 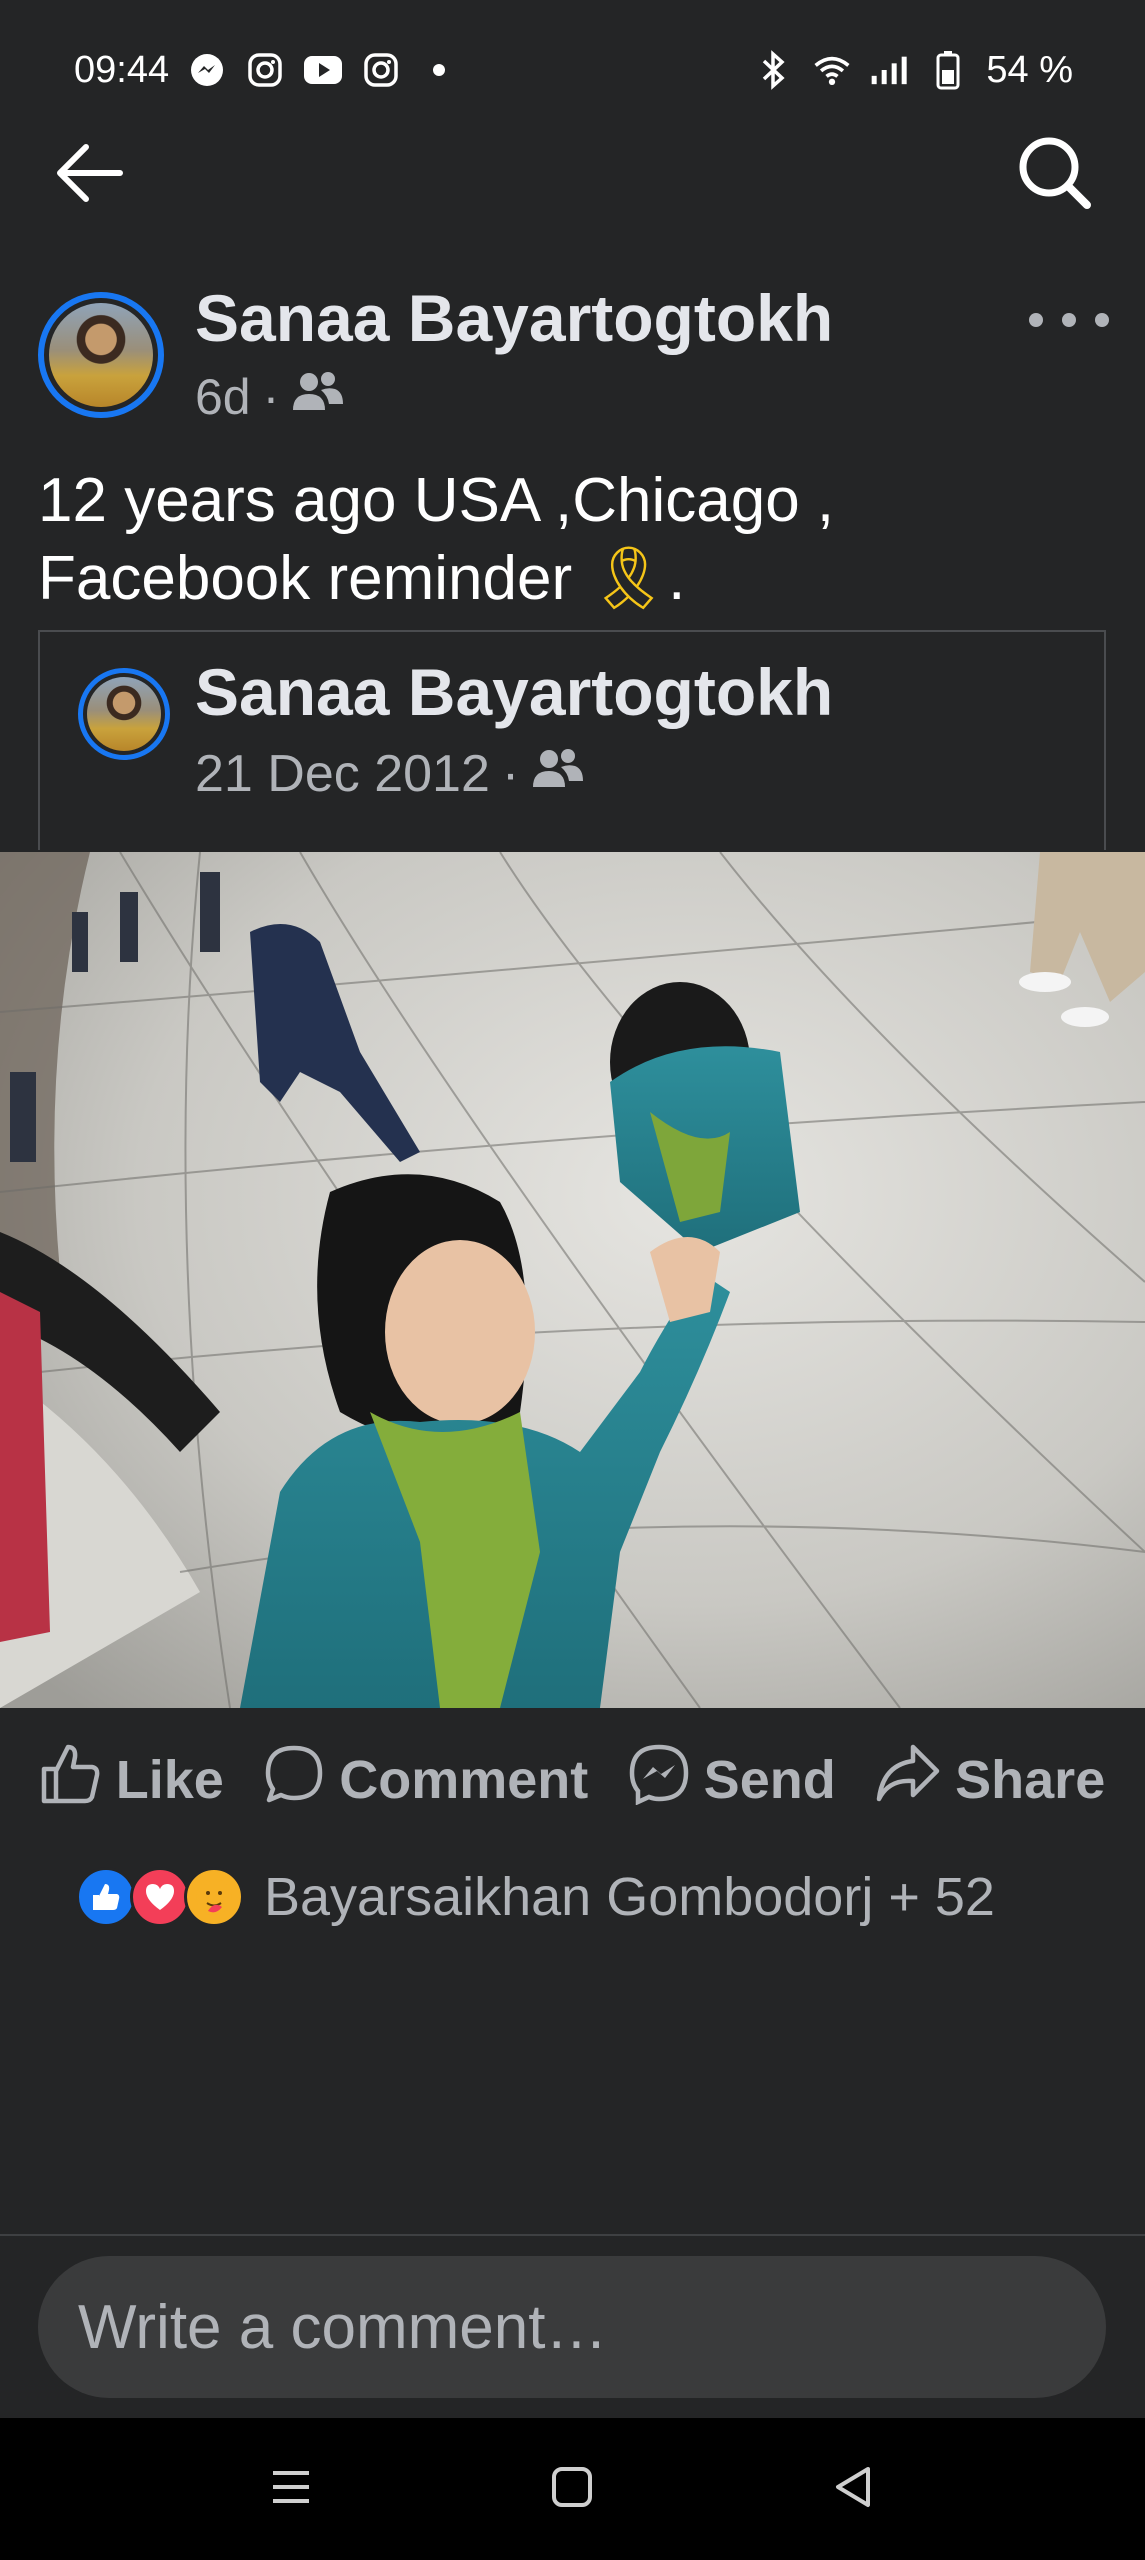 I want to click on like-icon, so click(x=106, y=1897).